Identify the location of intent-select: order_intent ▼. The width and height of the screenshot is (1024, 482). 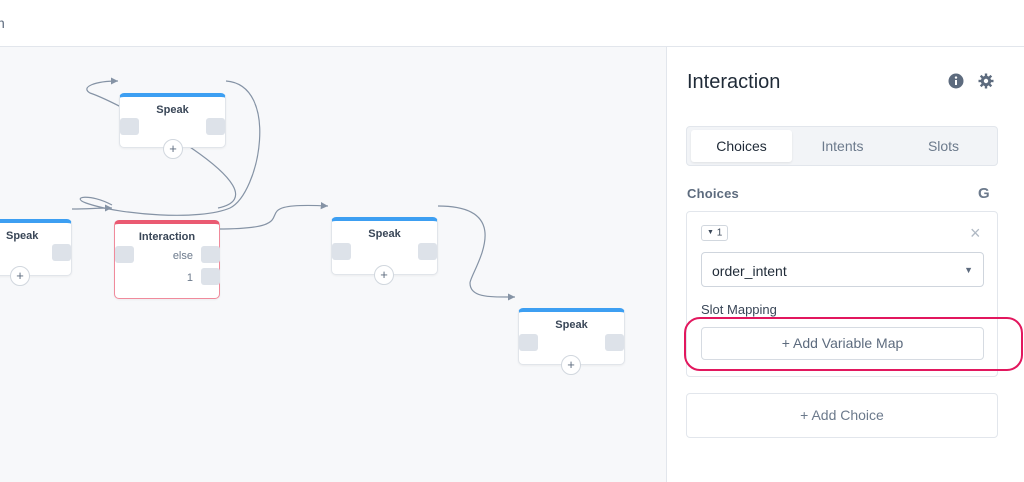
(842, 269).